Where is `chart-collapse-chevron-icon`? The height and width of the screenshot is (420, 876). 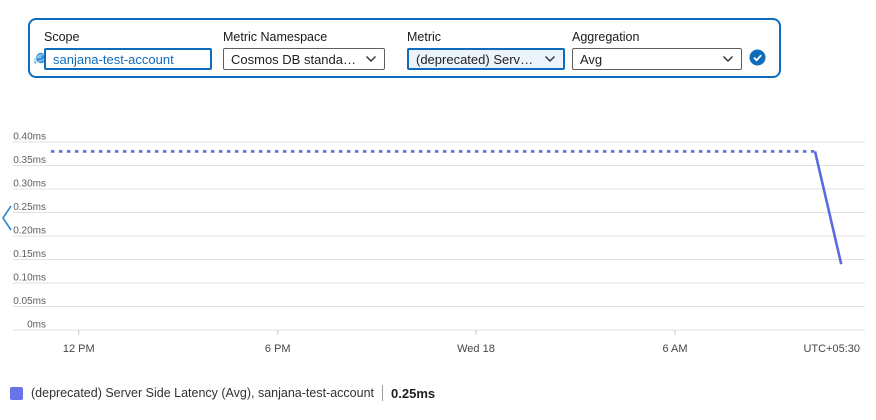 chart-collapse-chevron-icon is located at coordinates (7, 219).